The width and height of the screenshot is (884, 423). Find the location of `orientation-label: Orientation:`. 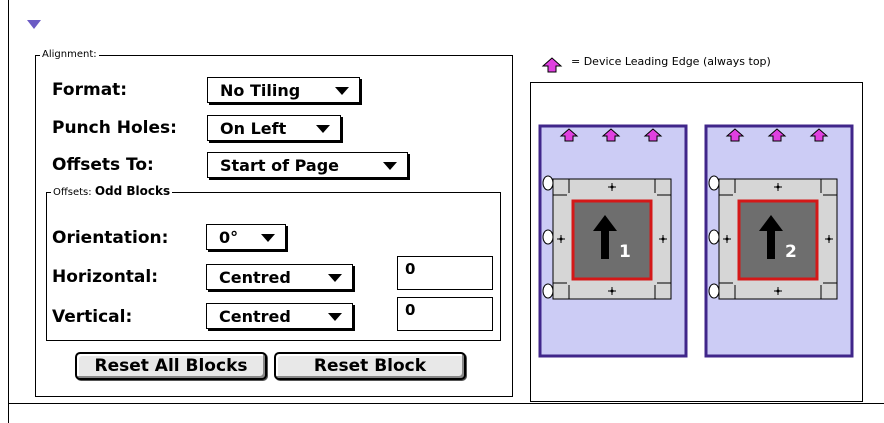

orientation-label: Orientation: is located at coordinates (110, 238).